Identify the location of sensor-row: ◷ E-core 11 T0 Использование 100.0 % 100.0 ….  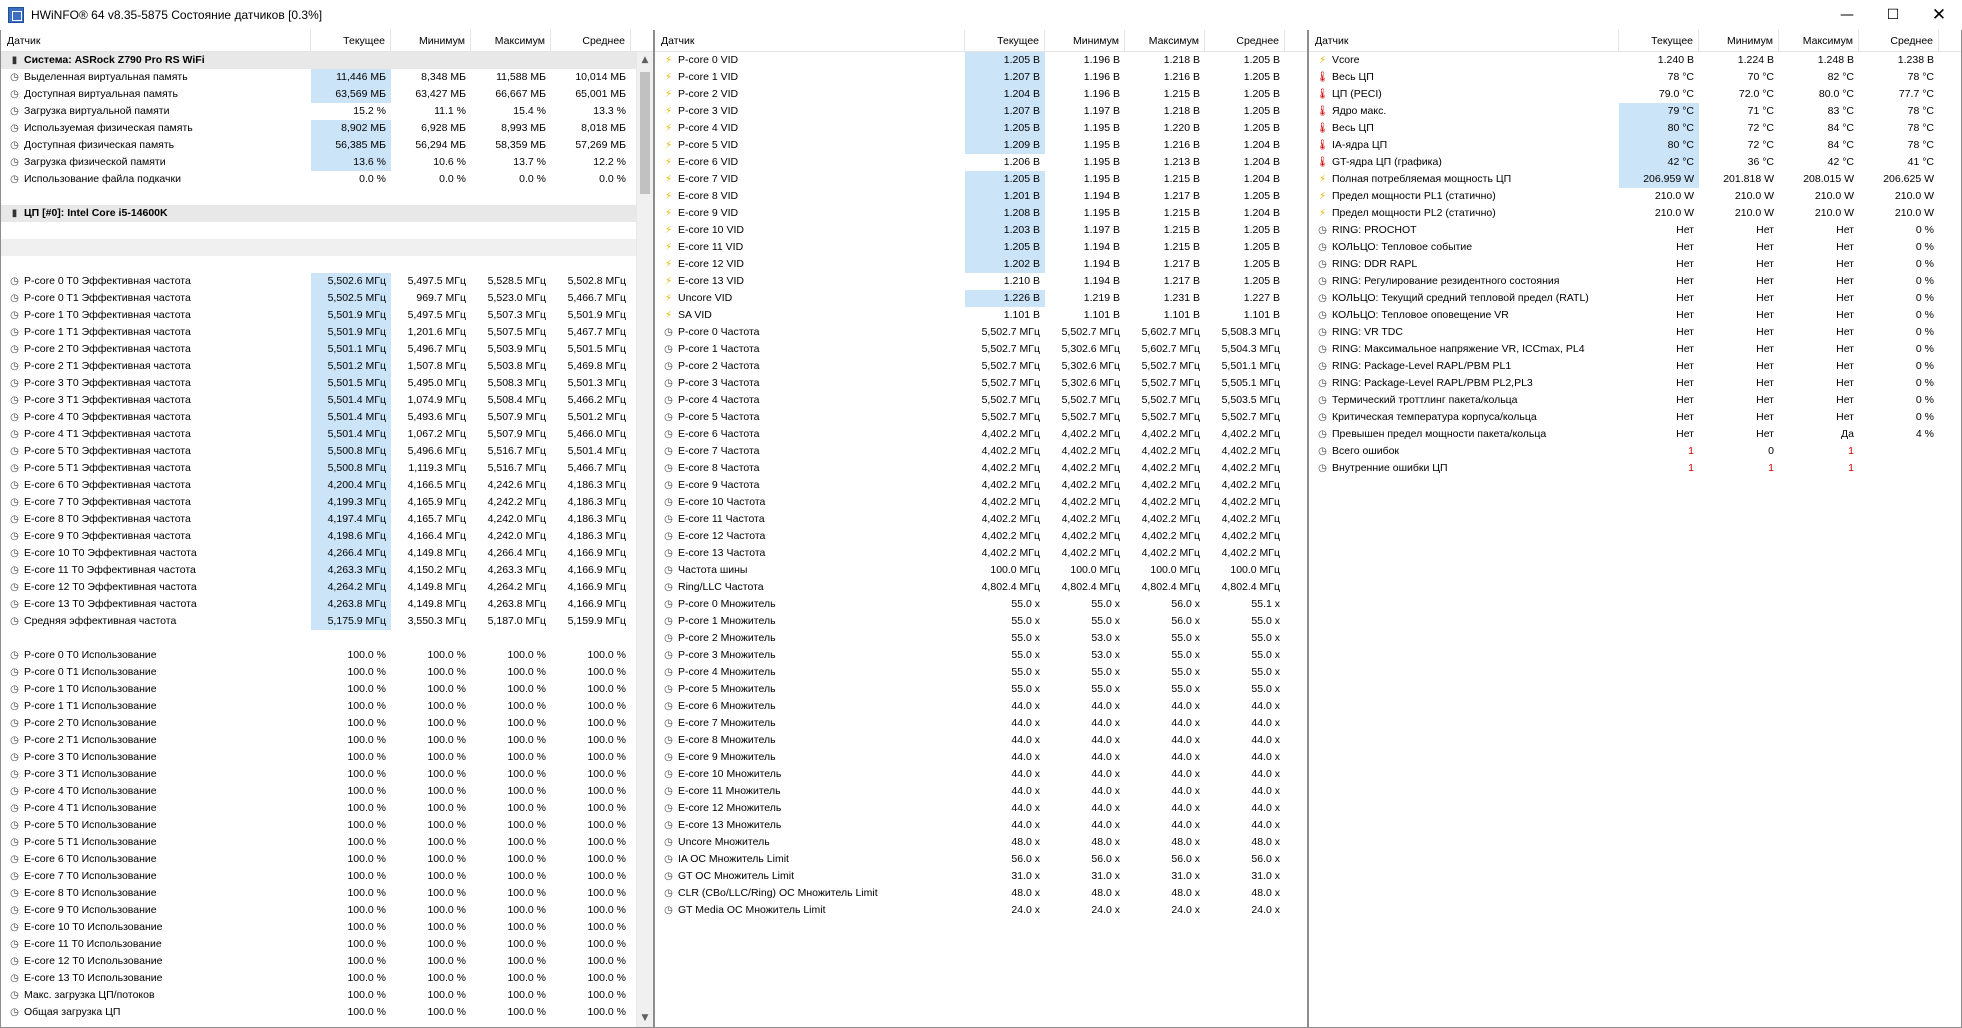
(327, 944).